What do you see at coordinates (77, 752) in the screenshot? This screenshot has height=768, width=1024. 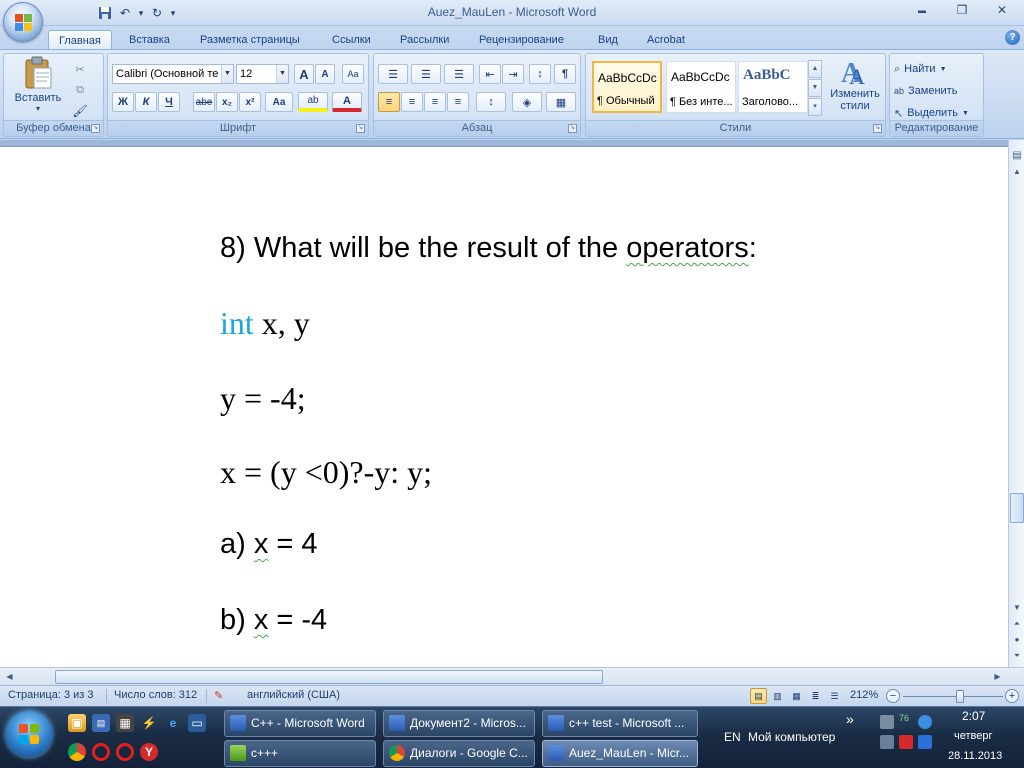 I see `chrome-quicklaunch-icon` at bounding box center [77, 752].